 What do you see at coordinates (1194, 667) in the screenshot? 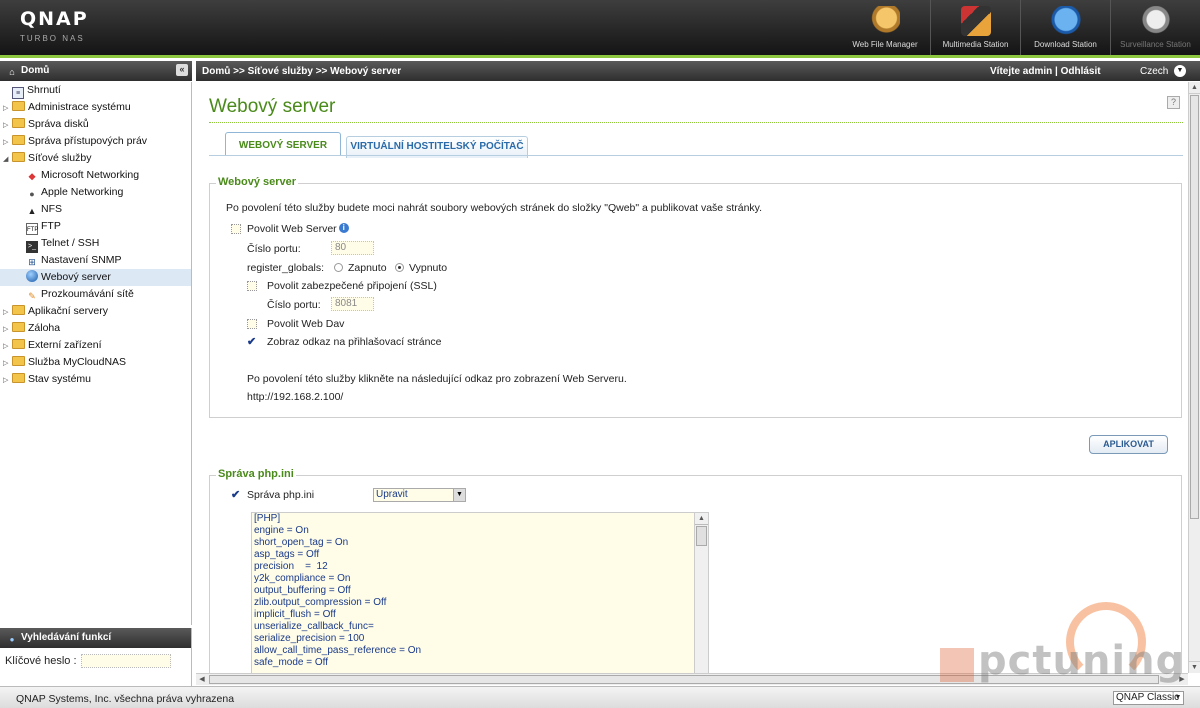
I see `scroll-down-icon: ▼` at bounding box center [1194, 667].